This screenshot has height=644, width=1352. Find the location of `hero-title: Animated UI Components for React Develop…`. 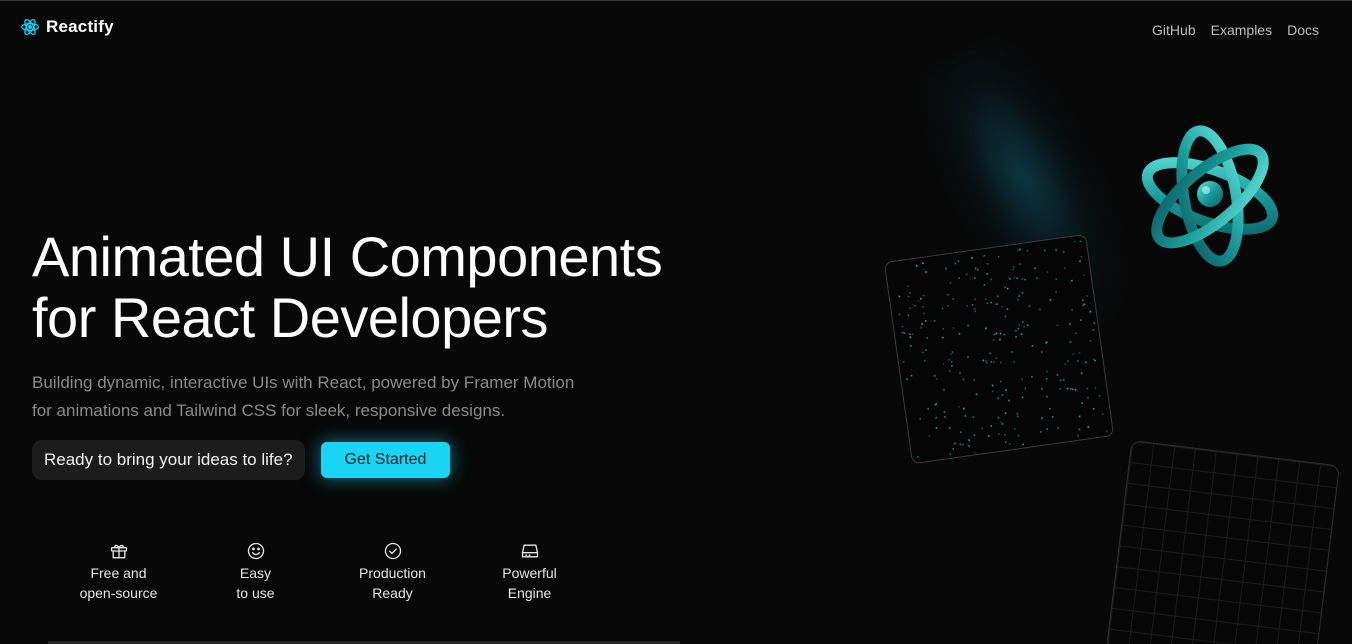

hero-title: Animated UI Components for React Develop… is located at coordinates (347, 286).